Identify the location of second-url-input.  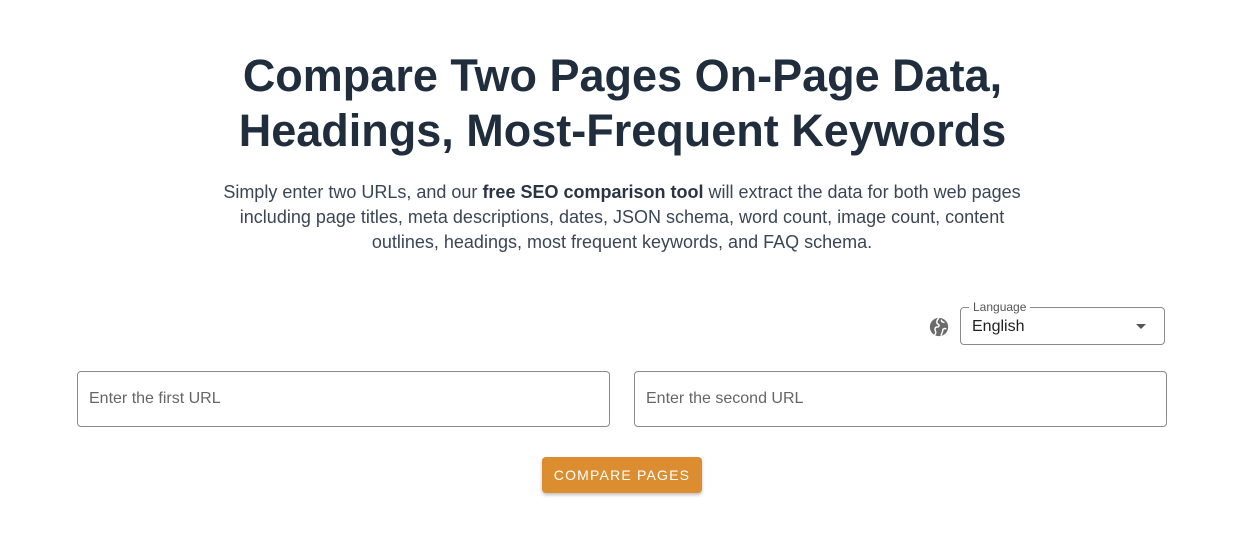
(900, 399).